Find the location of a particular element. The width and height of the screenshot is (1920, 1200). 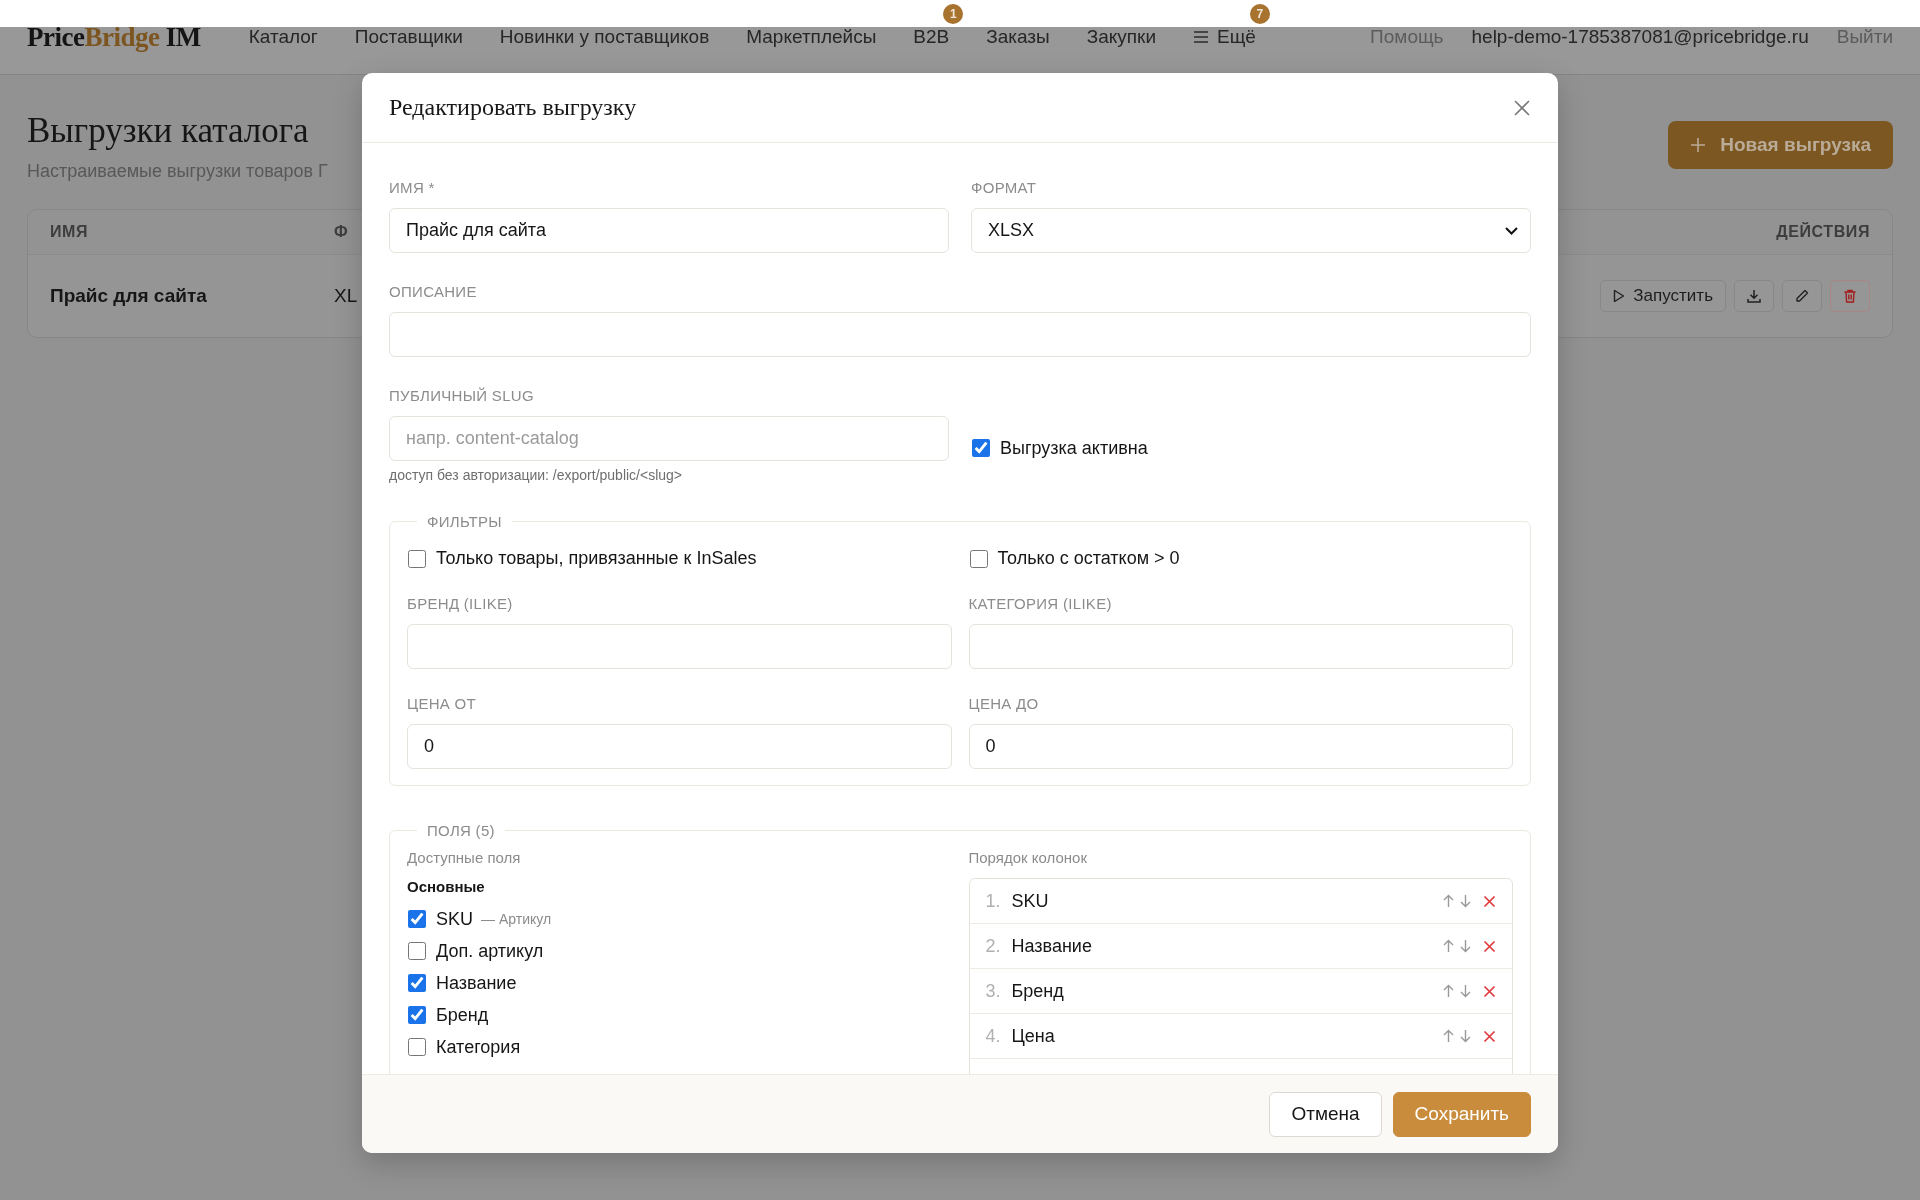

play-icon is located at coordinates (1619, 296).